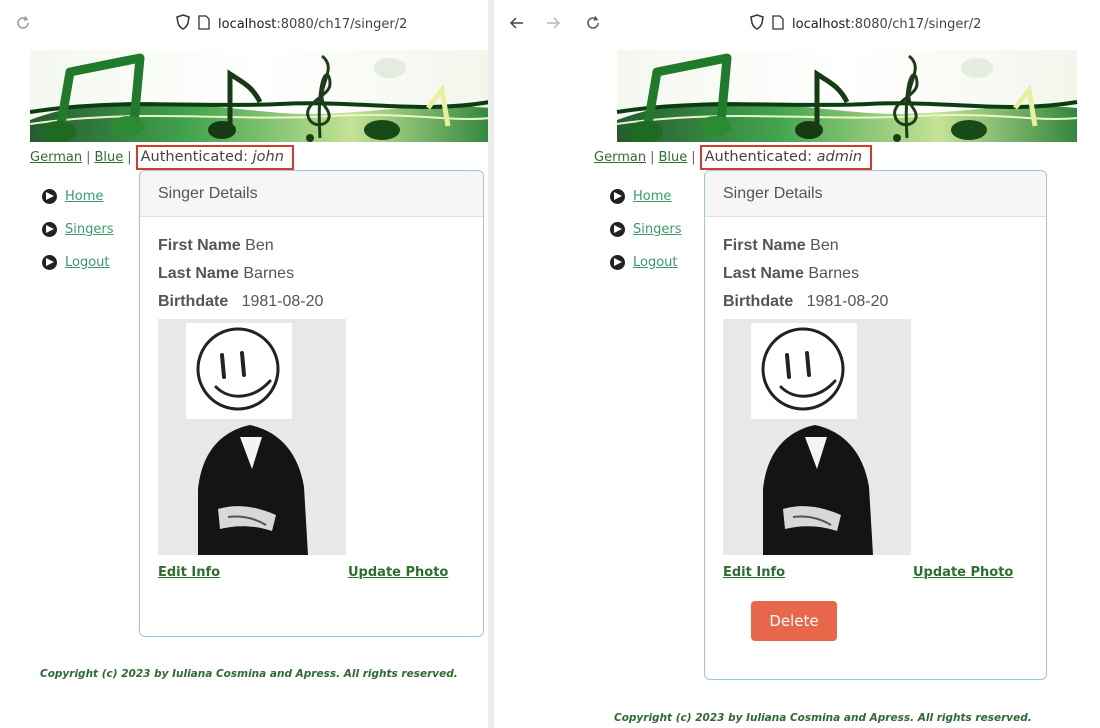  Describe the element at coordinates (794, 621) in the screenshot. I see `delete-button: Delete` at that location.